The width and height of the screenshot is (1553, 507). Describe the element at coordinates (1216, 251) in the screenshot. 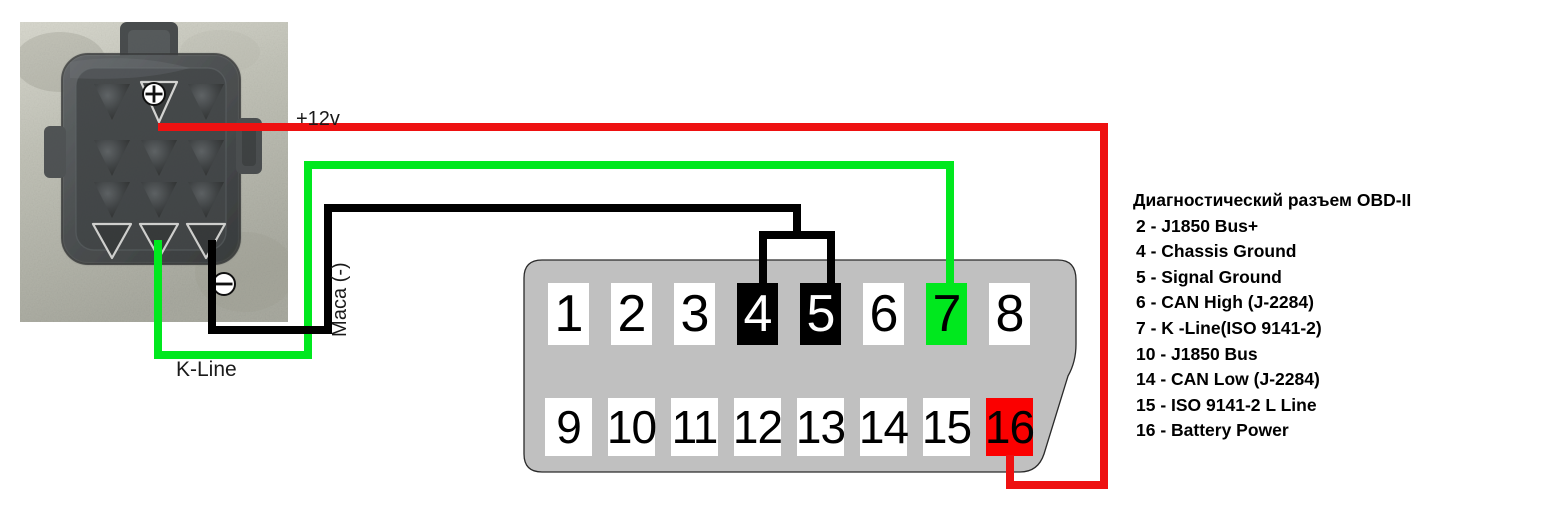

I see `legend-row-4: 4 - Chassis Ground` at that location.